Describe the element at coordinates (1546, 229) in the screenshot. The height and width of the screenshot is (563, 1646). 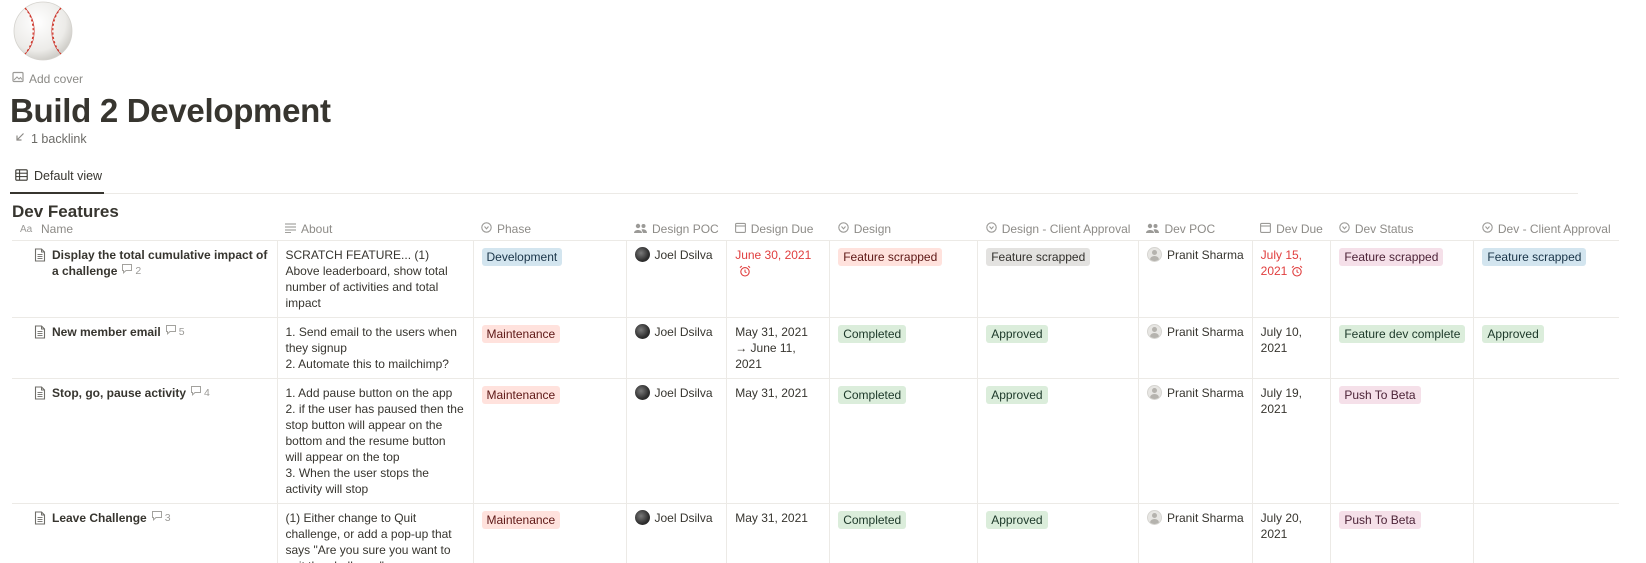
I see `column-header: Dev - Client Approval` at that location.